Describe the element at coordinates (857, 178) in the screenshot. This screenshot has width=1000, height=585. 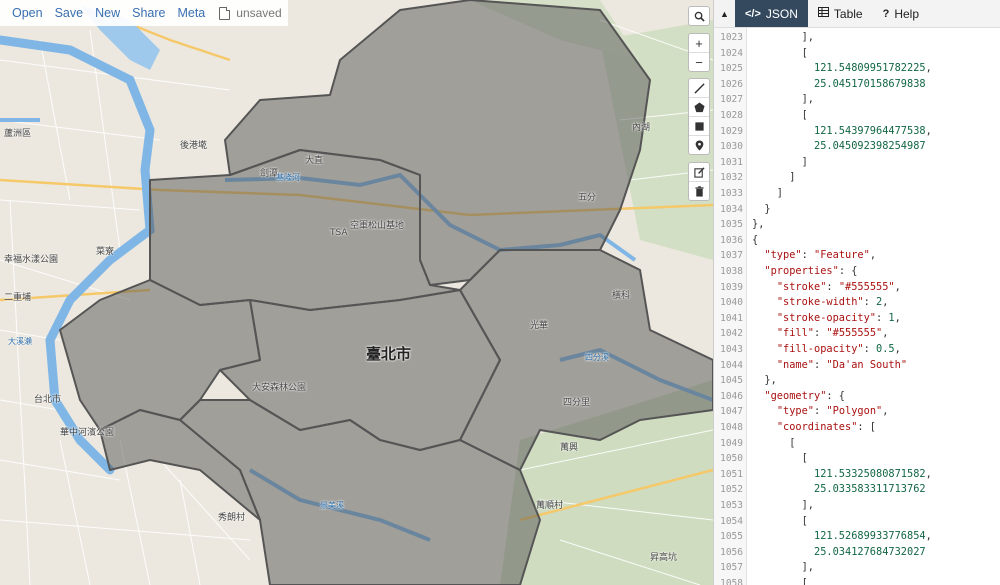
I see `code-line: 1032 ]` at that location.